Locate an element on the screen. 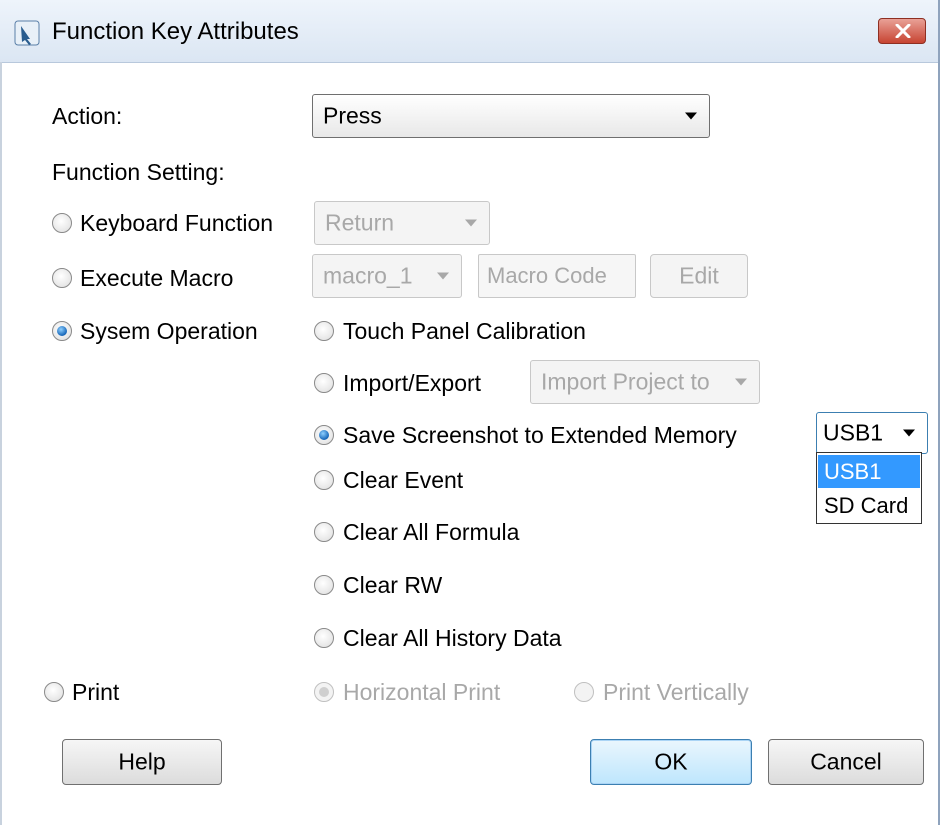 This screenshot has height=825, width=940. memory-dropdown-list: USB1 SD Card is located at coordinates (869, 488).